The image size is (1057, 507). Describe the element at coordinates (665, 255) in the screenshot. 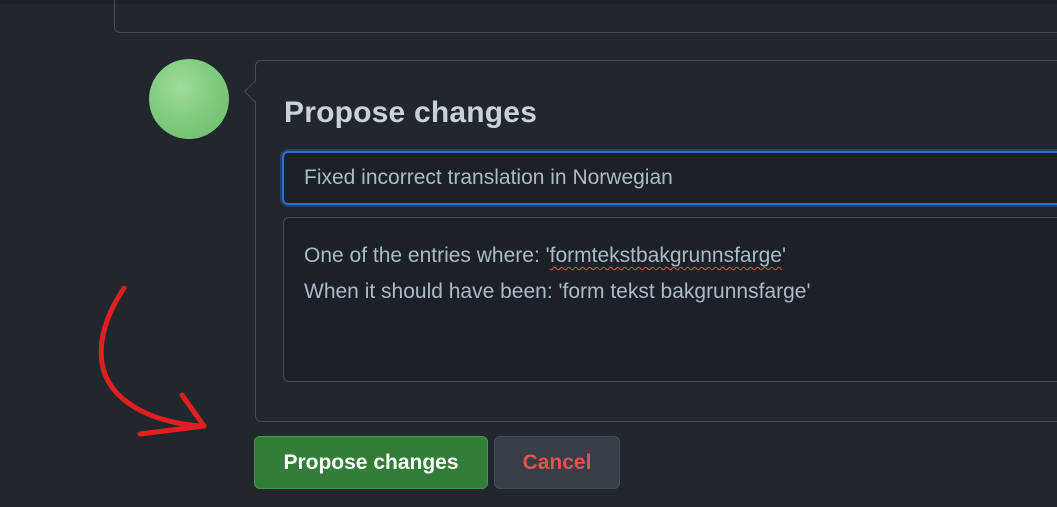

I see `misspelled-word: formtekstbakgrunnsfarge` at that location.